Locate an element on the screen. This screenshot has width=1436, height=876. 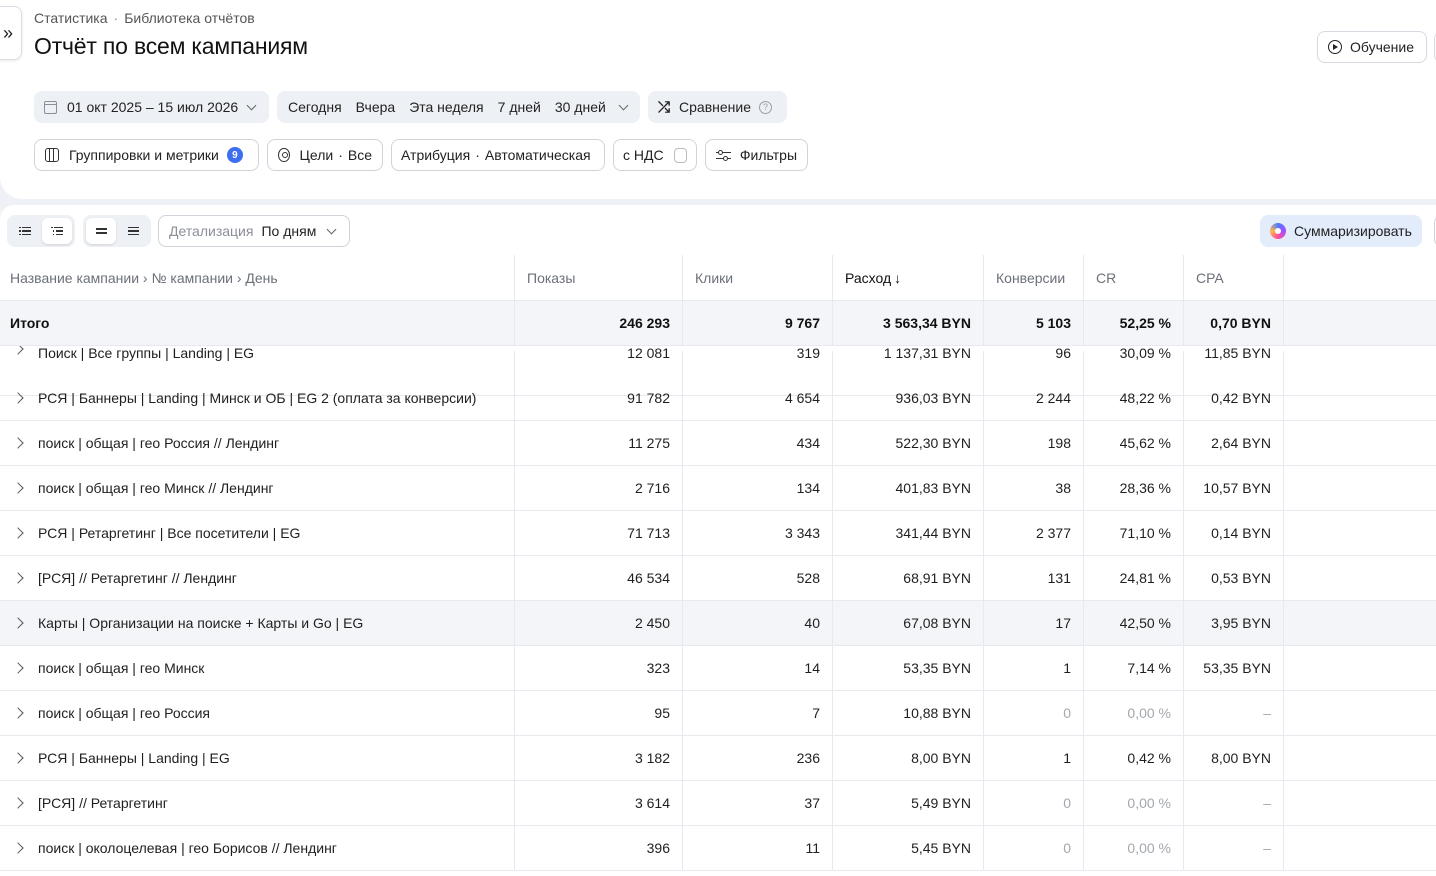
impressions-cell: 91 782 is located at coordinates (599, 398).